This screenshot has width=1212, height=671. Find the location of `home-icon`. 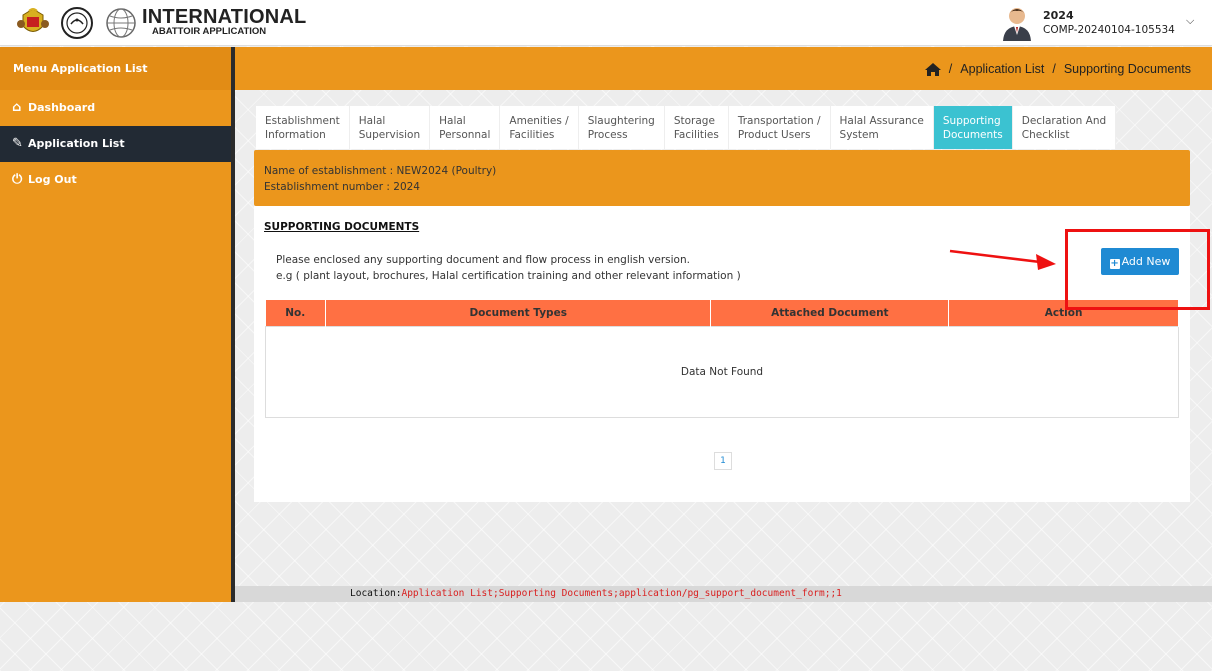

home-icon is located at coordinates (932, 69).